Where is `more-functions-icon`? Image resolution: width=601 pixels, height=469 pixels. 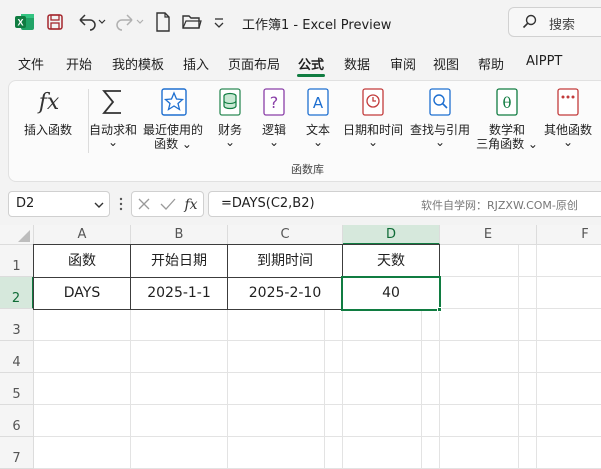 more-functions-icon is located at coordinates (568, 102).